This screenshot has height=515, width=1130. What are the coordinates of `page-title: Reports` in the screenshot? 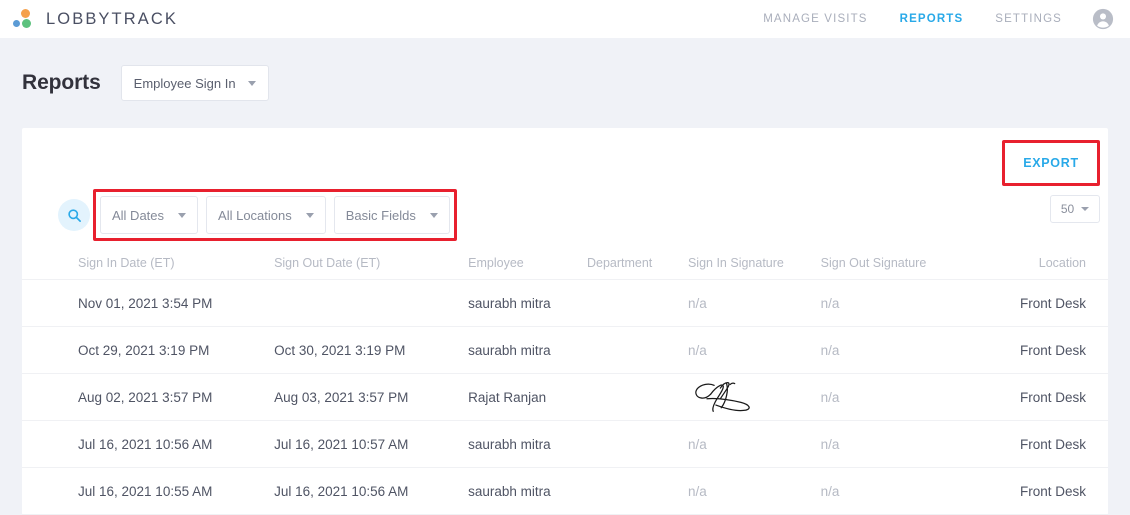 It's located at (61, 82).